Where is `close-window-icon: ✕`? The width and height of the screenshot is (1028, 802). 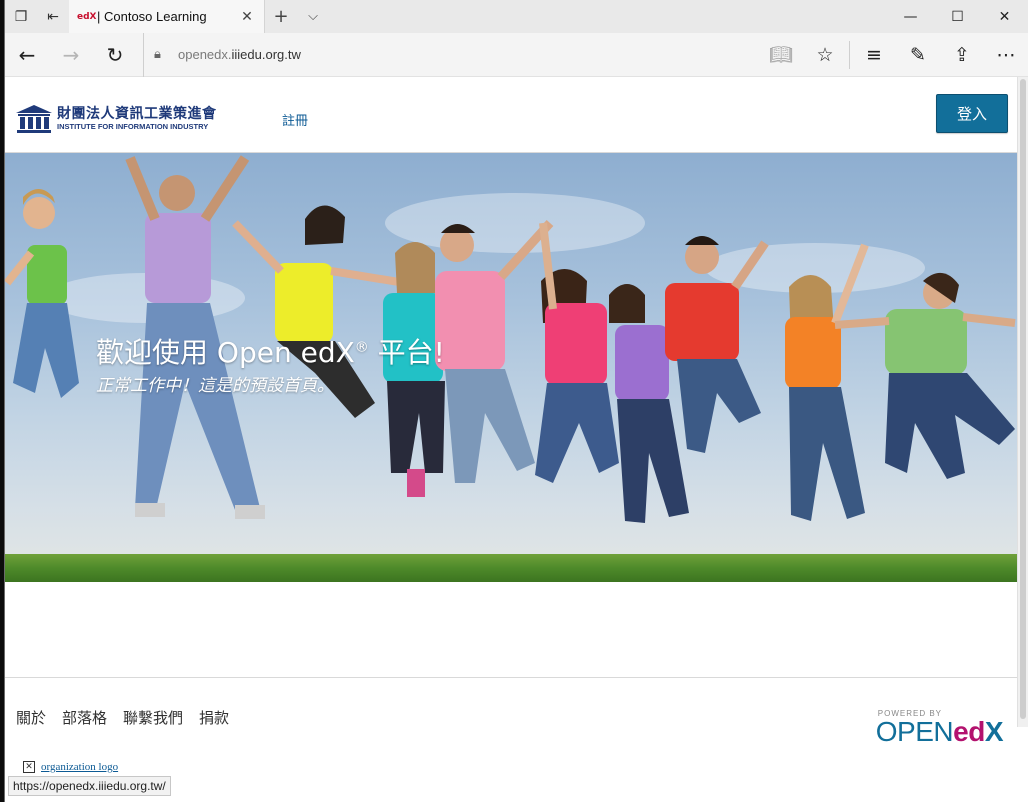
close-window-icon: ✕ is located at coordinates (1004, 16).